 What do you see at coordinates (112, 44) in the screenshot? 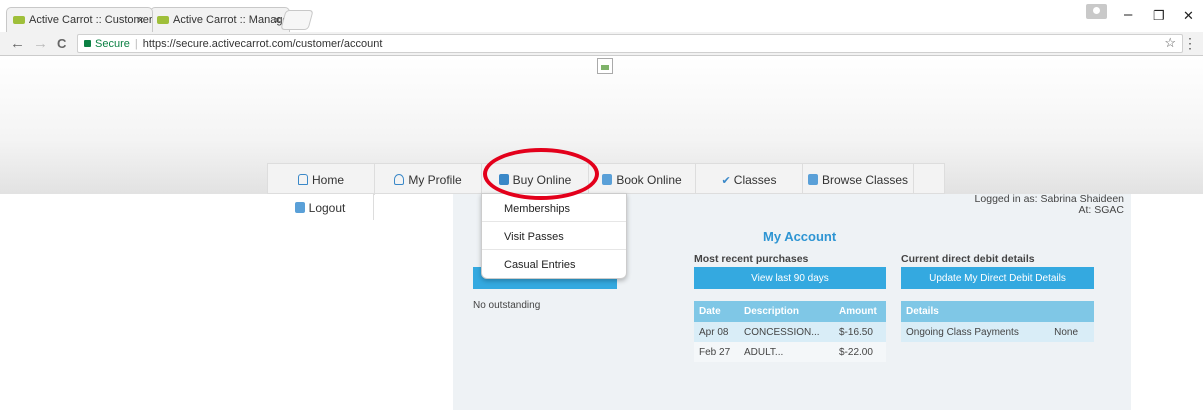
I see `secure-label: Secure` at bounding box center [112, 44].